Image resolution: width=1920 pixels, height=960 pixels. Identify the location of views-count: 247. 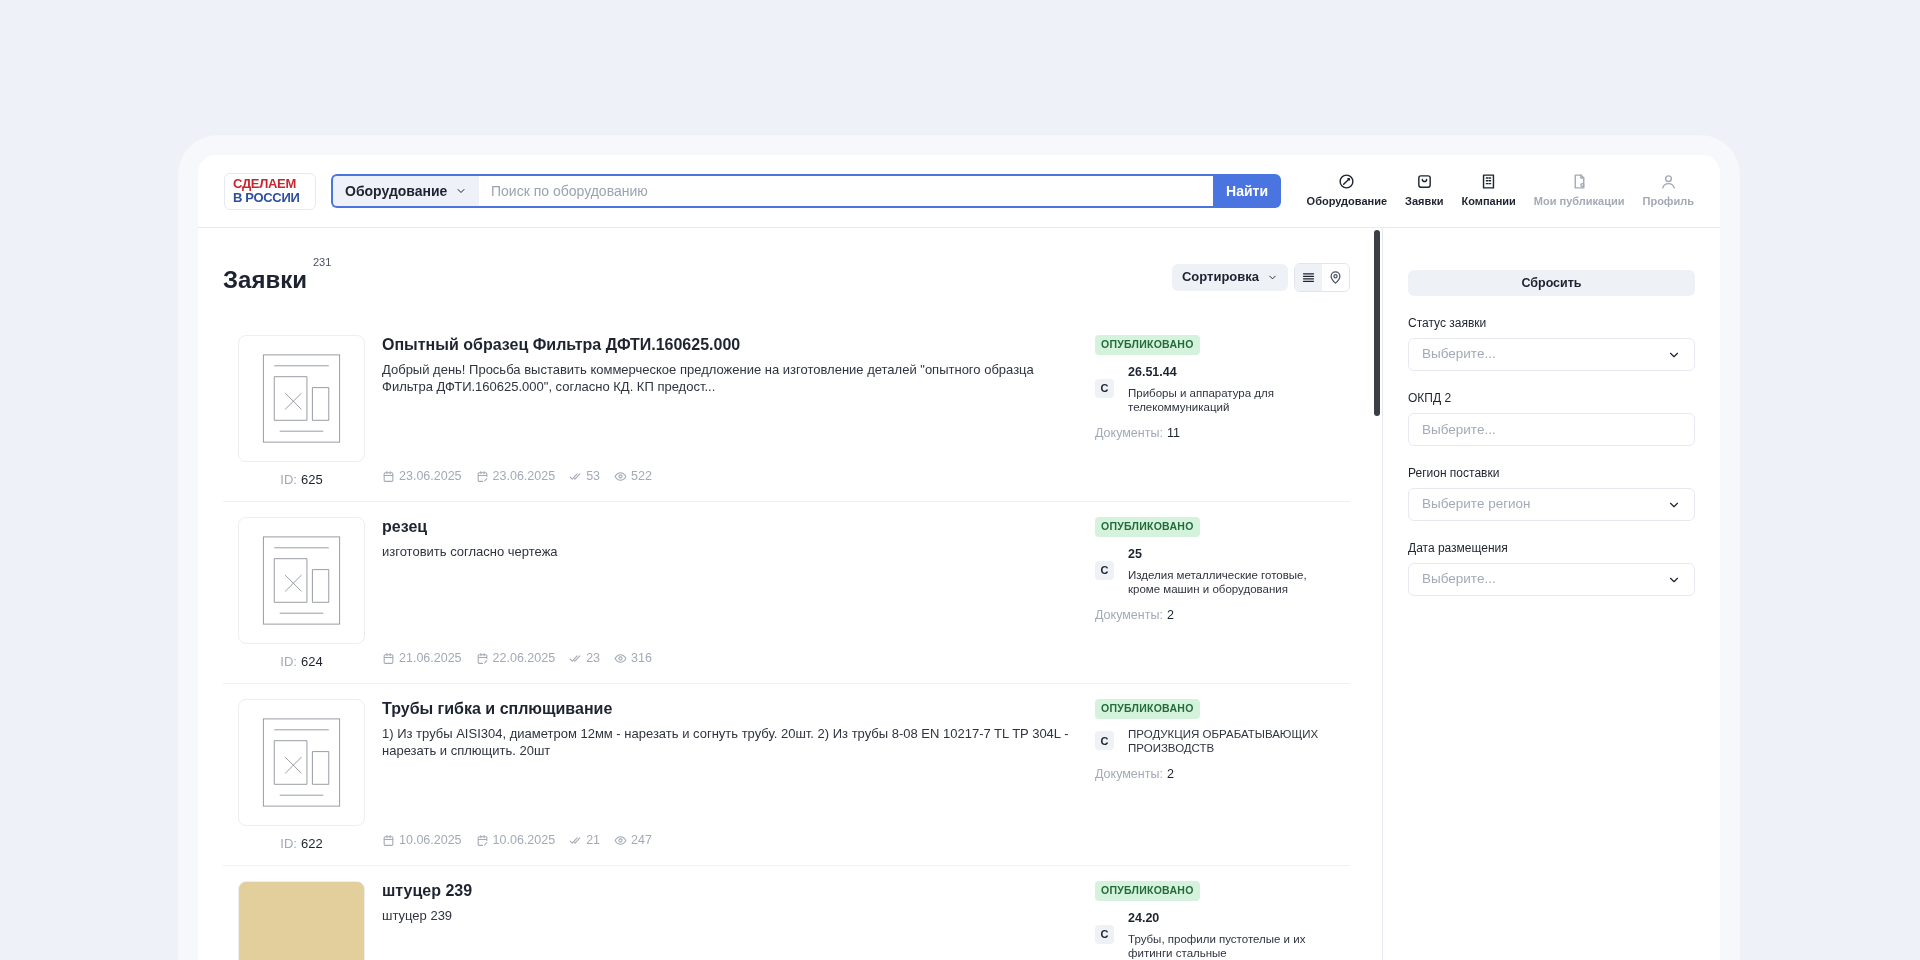
(641, 841).